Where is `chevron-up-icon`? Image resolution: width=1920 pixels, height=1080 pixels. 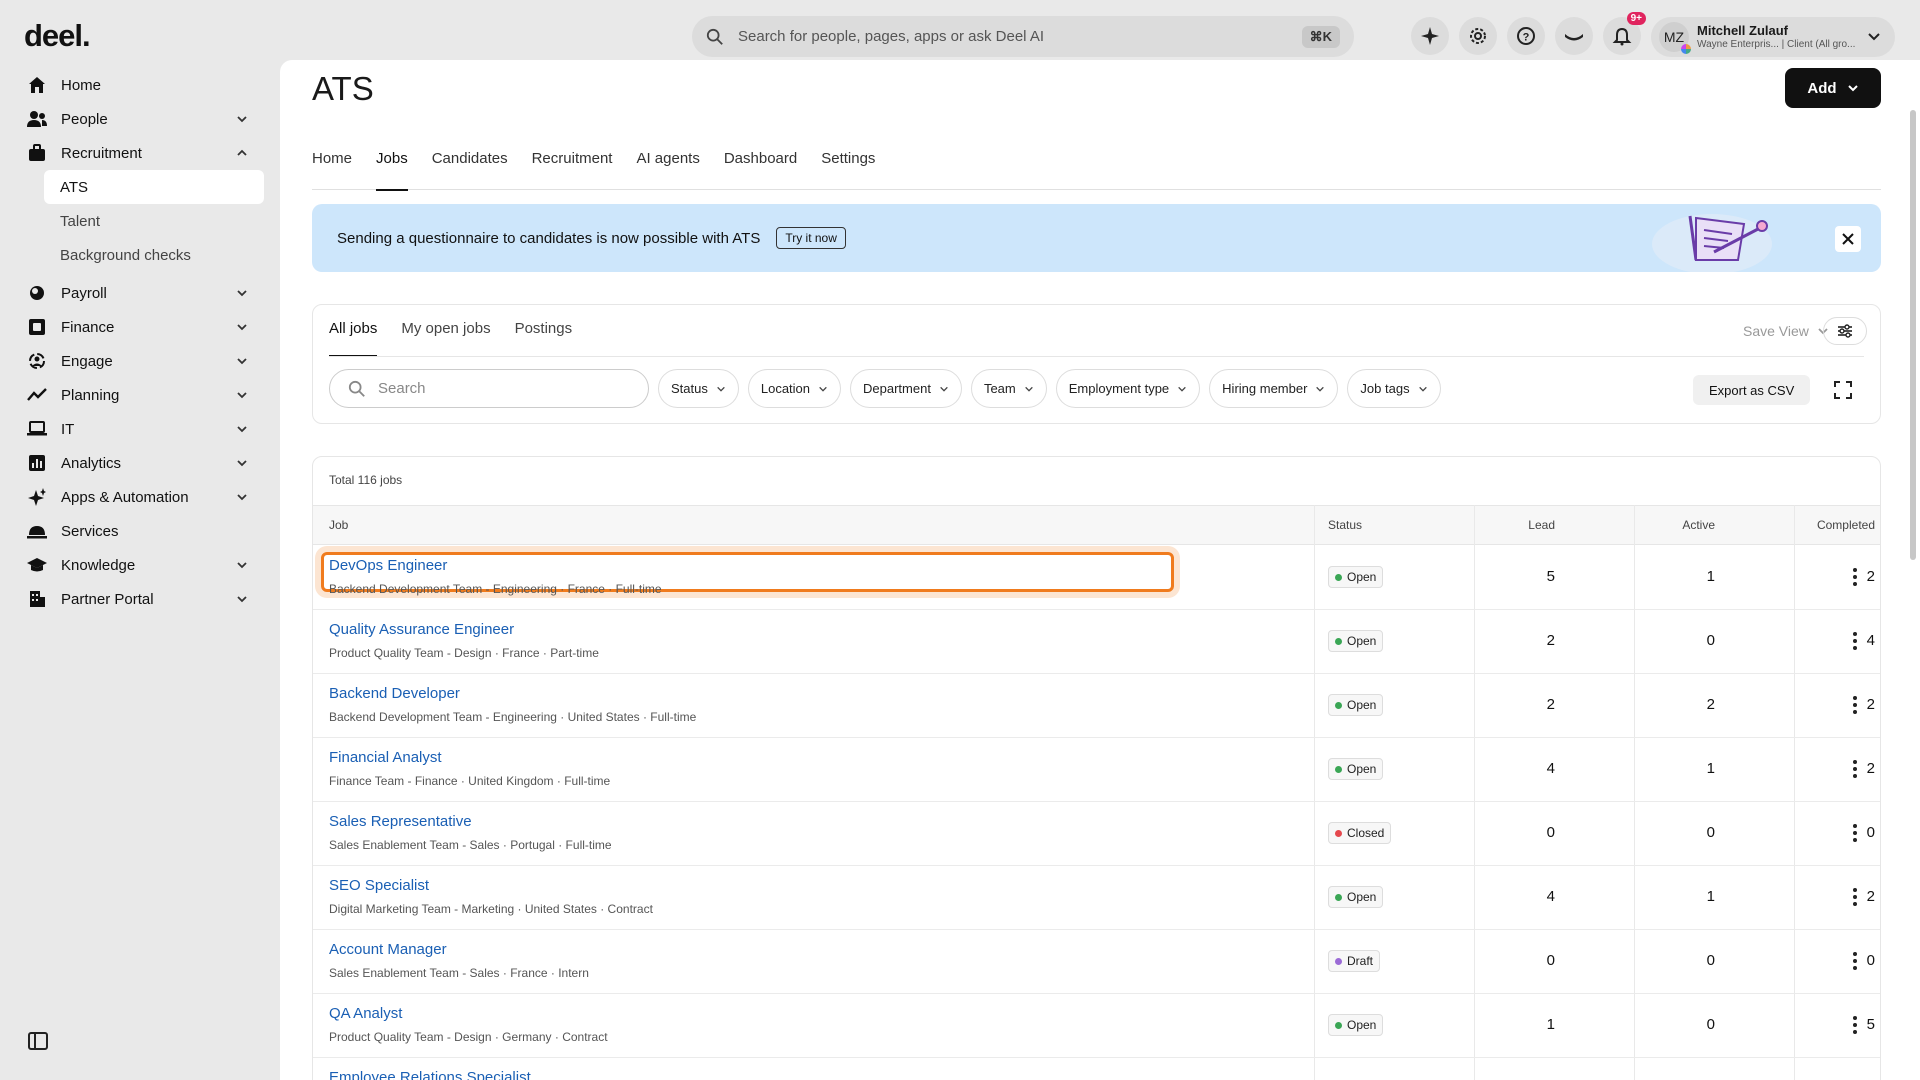
chevron-up-icon is located at coordinates (242, 152).